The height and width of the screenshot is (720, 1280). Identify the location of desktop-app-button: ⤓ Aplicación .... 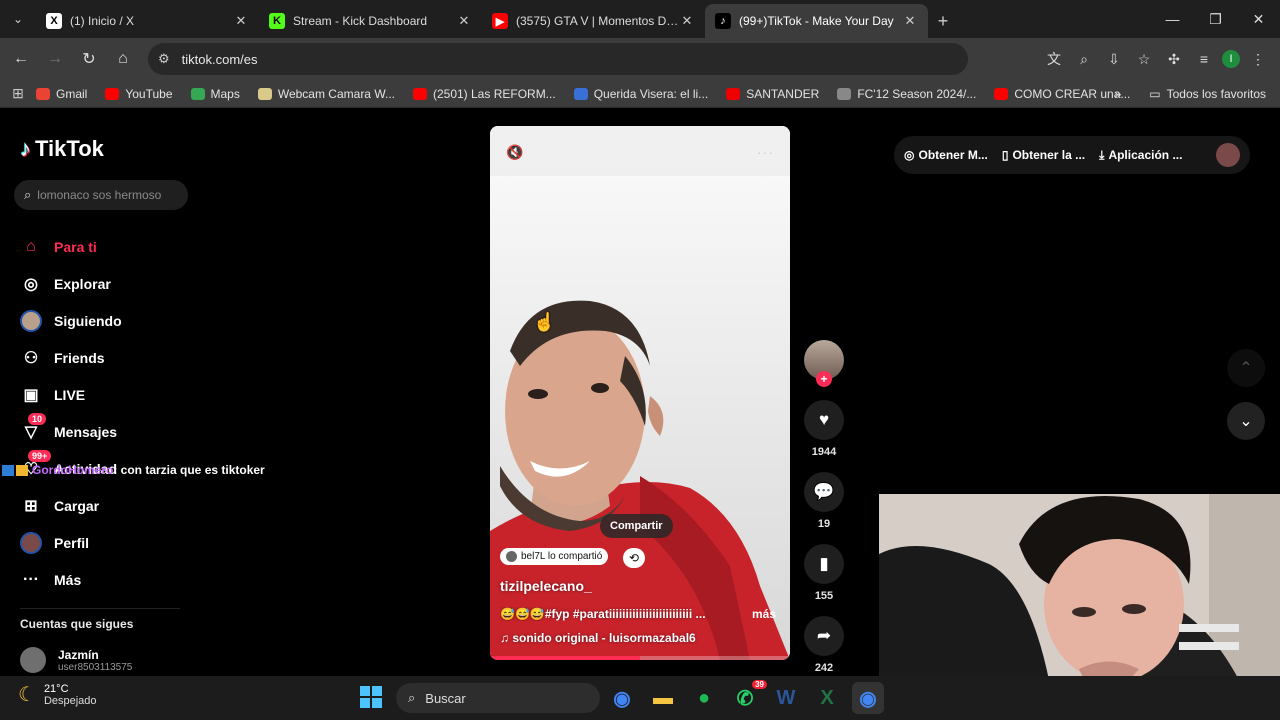
(1140, 155).